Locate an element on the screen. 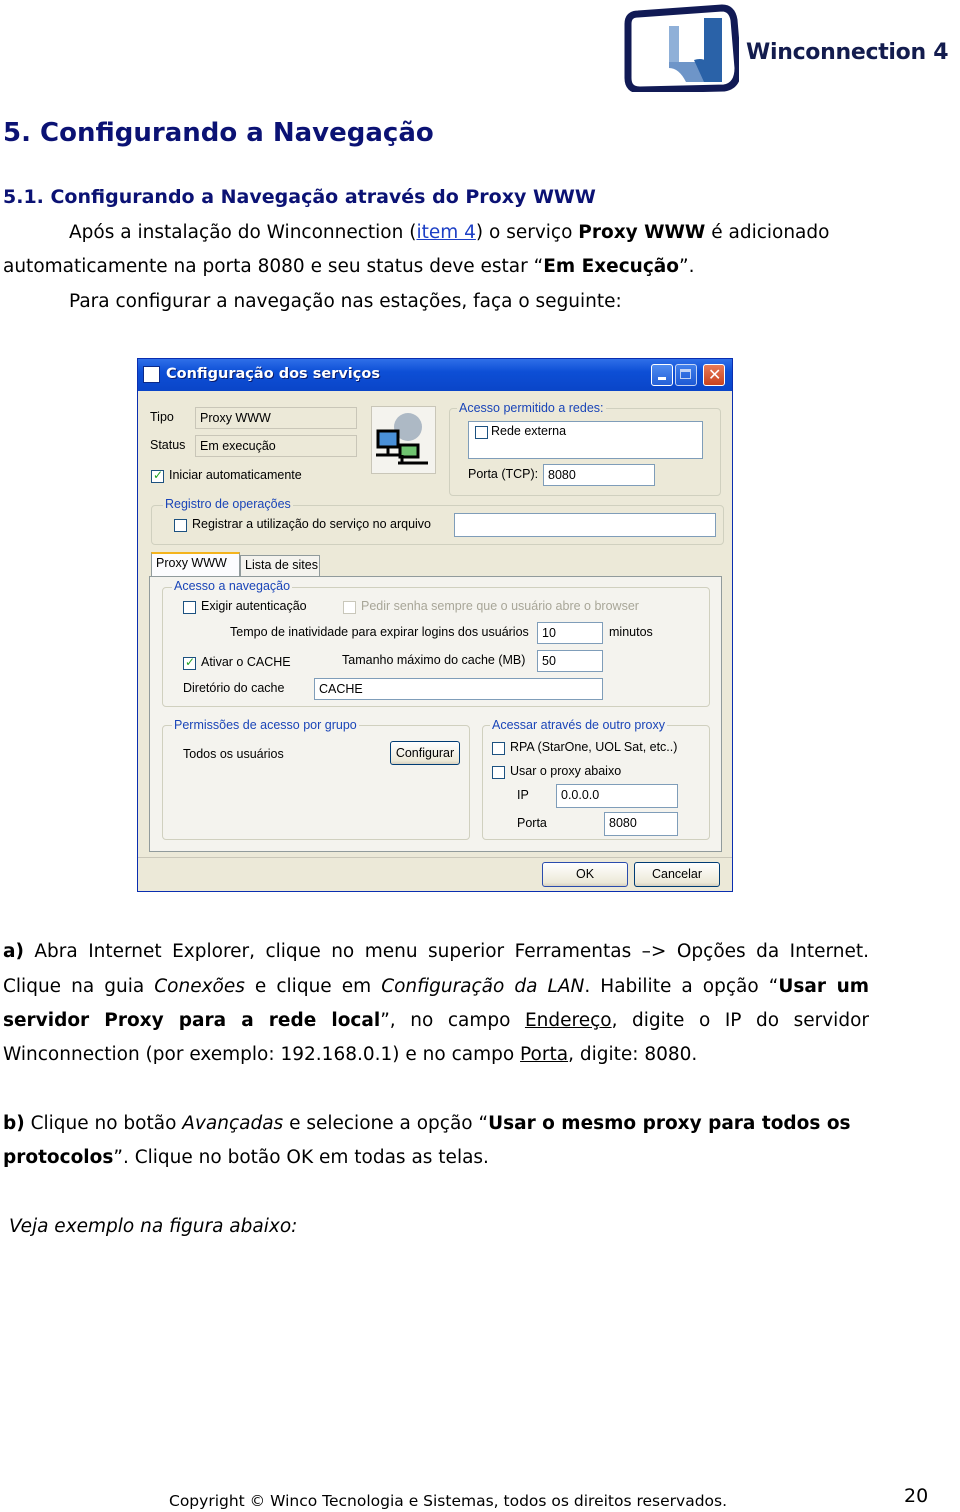 The height and width of the screenshot is (1512, 960). proxy-ip-input: 0.0.0.0 is located at coordinates (617, 796).